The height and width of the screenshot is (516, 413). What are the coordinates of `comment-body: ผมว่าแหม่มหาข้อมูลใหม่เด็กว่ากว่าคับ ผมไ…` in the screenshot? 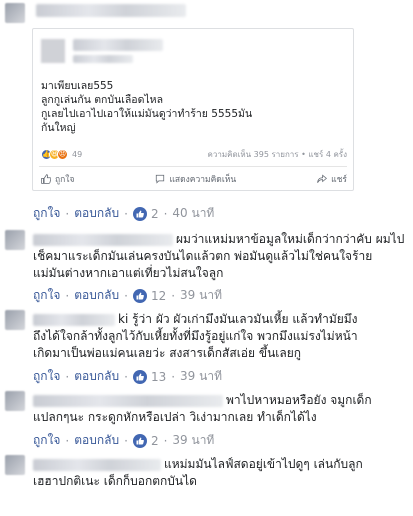 It's located at (222, 256).